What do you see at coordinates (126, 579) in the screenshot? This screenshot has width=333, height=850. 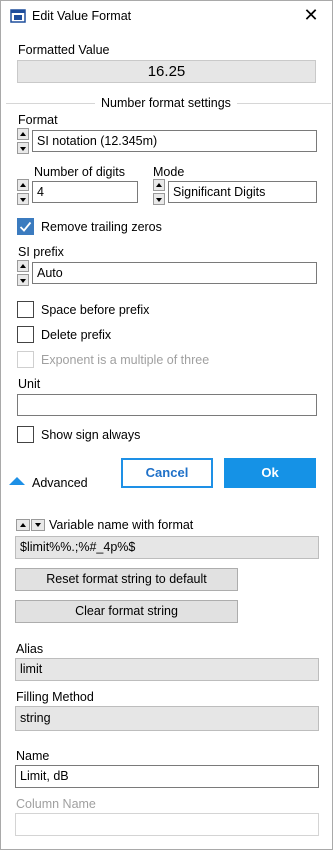 I see `reset-format-button: Reset format string to default` at bounding box center [126, 579].